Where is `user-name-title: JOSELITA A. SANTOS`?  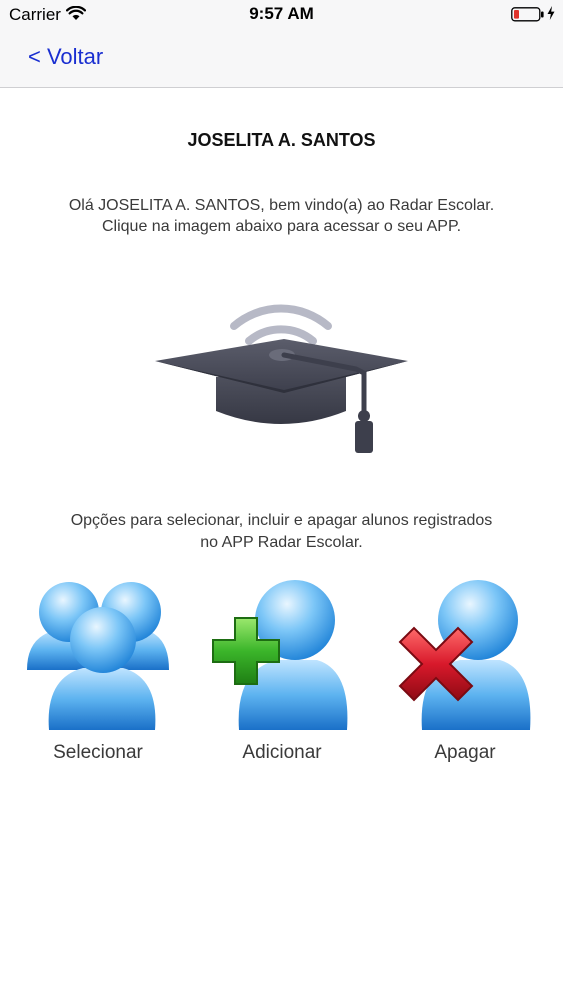
user-name-title: JOSELITA A. SANTOS is located at coordinates (281, 140).